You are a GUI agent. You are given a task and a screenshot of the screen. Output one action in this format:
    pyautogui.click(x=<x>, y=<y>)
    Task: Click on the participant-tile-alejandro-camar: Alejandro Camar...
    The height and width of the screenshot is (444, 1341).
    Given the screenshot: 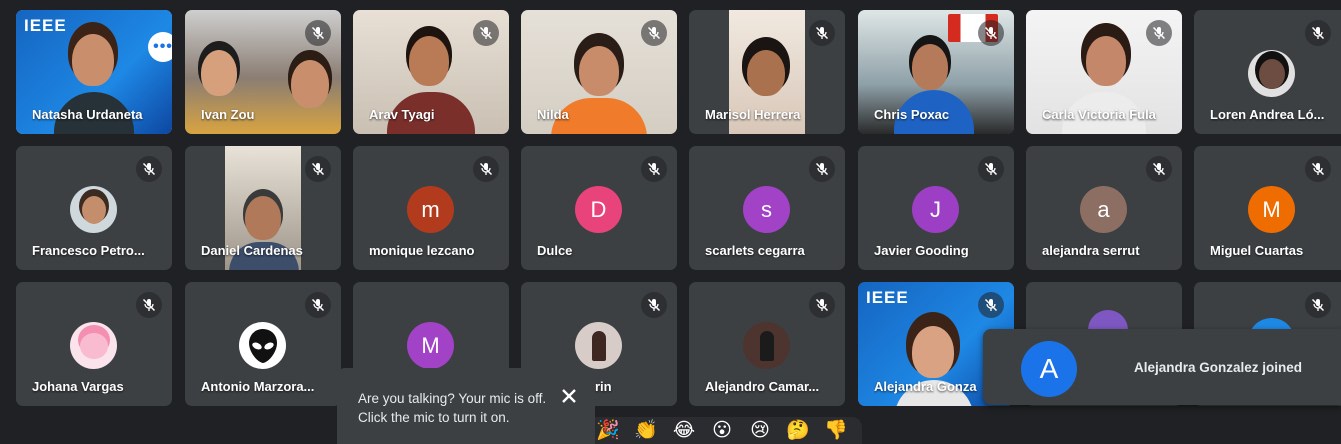 What is the action you would take?
    pyautogui.click(x=767, y=344)
    